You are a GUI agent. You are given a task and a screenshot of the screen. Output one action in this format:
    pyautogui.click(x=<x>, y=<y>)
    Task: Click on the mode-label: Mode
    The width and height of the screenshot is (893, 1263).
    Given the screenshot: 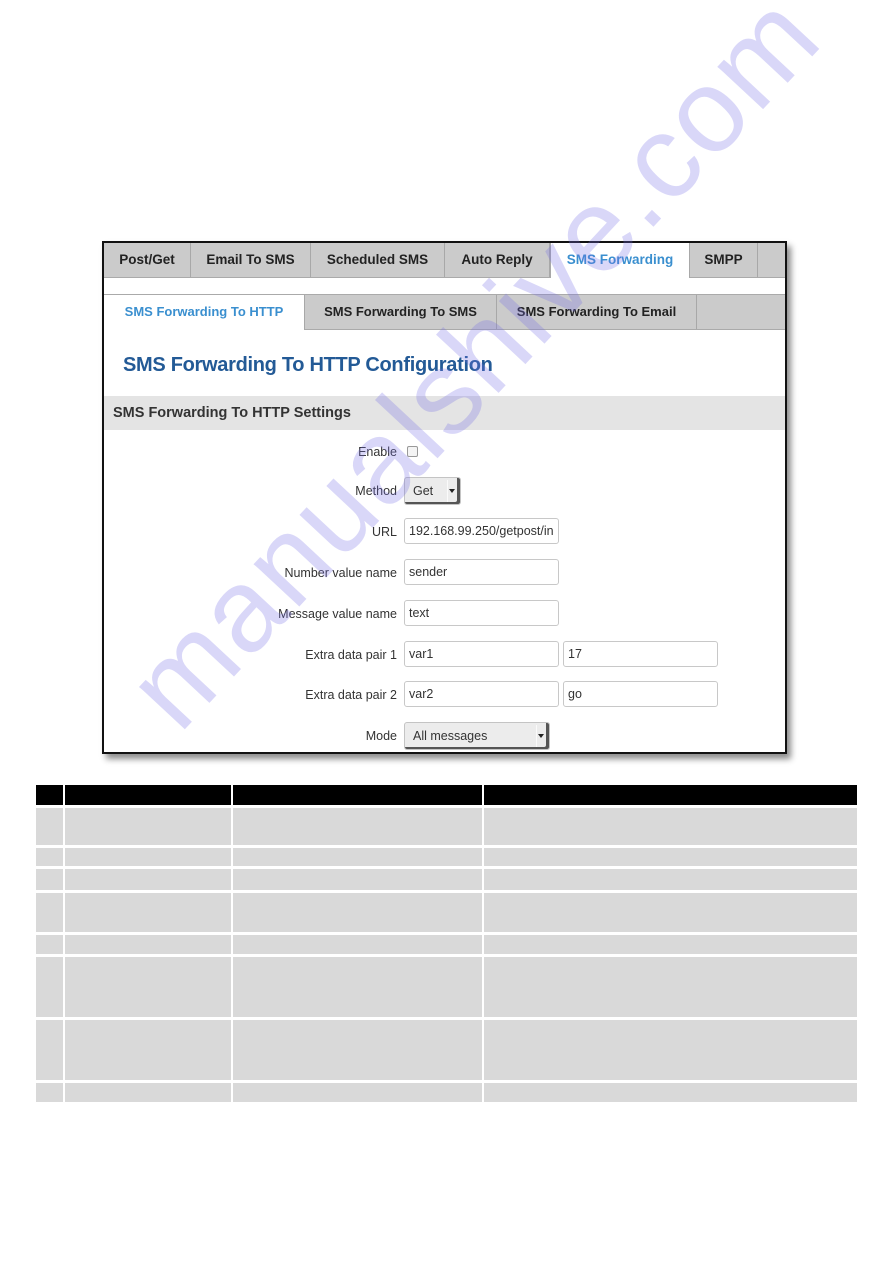 What is the action you would take?
    pyautogui.click(x=381, y=736)
    